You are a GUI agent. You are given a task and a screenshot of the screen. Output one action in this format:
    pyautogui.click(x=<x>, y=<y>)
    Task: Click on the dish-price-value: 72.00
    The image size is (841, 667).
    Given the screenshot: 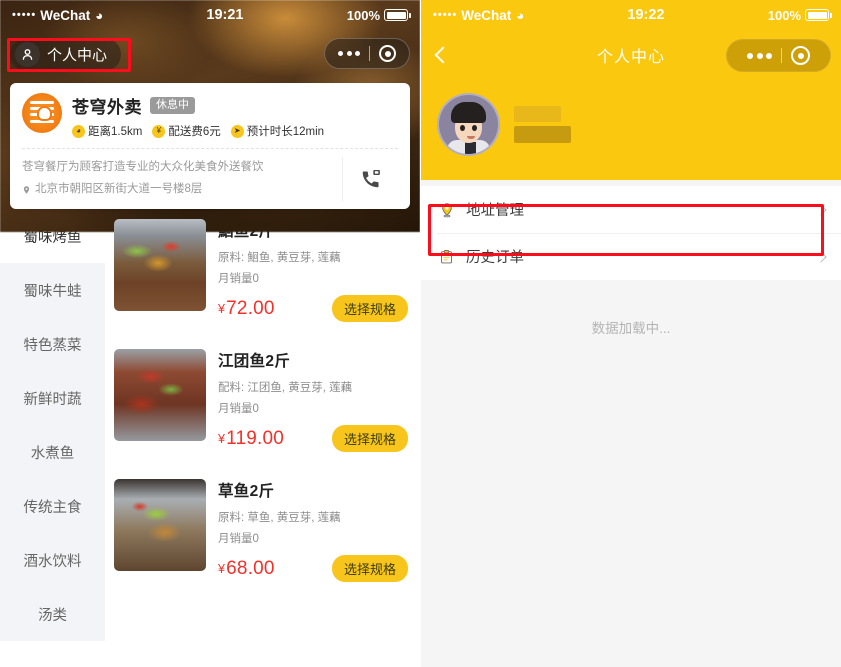 What is the action you would take?
    pyautogui.click(x=250, y=308)
    